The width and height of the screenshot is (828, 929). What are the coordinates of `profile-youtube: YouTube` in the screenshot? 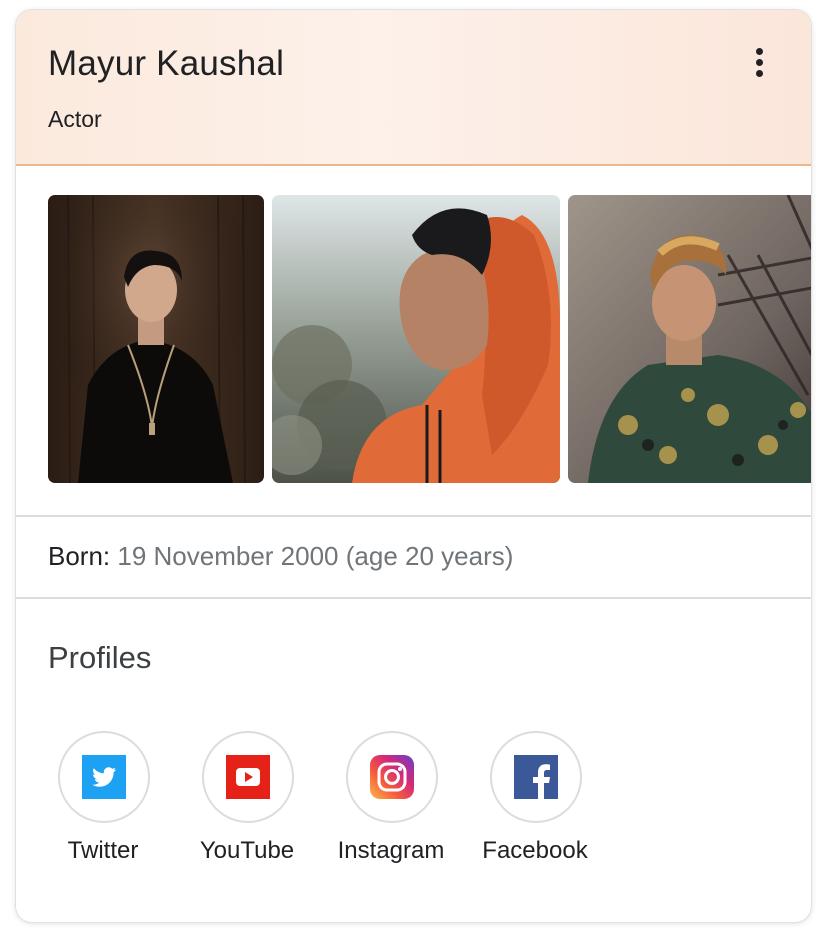 It's located at (247, 801).